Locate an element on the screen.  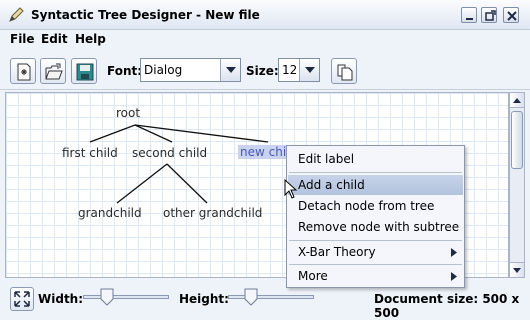
scroll-down-button is located at coordinates (517, 269).